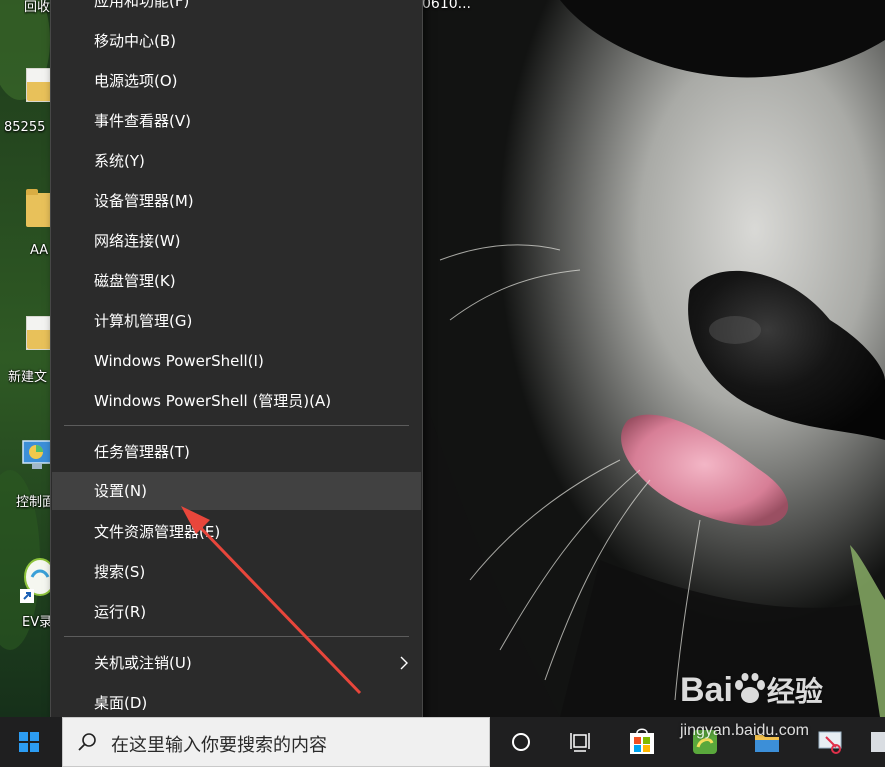  Describe the element at coordinates (120, 572) in the screenshot. I see `menu-item-label: 搜索(S)` at that location.